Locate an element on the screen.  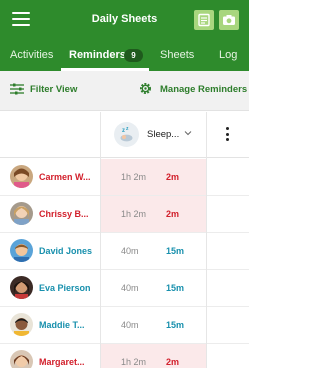
camera-icon is located at coordinates (229, 20).